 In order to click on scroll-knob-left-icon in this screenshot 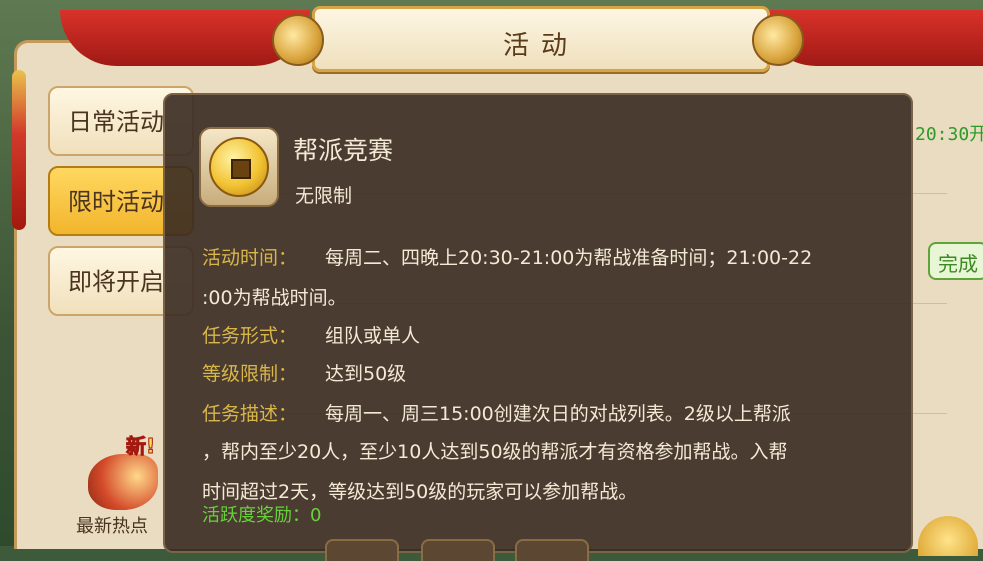, I will do `click(298, 40)`.